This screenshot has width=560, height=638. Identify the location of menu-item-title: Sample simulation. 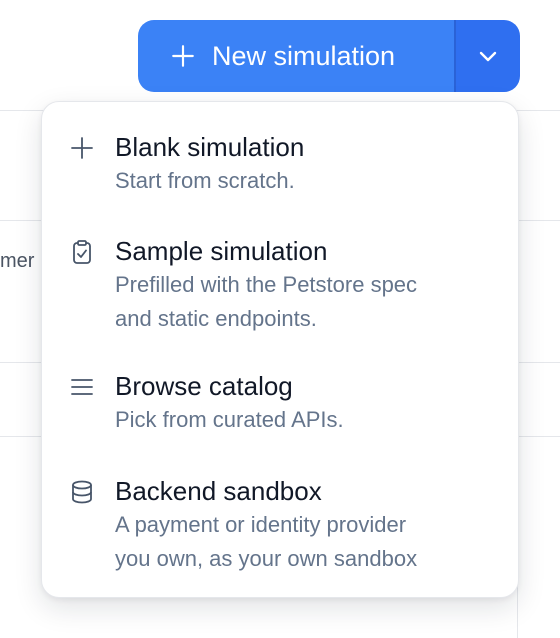
(221, 251).